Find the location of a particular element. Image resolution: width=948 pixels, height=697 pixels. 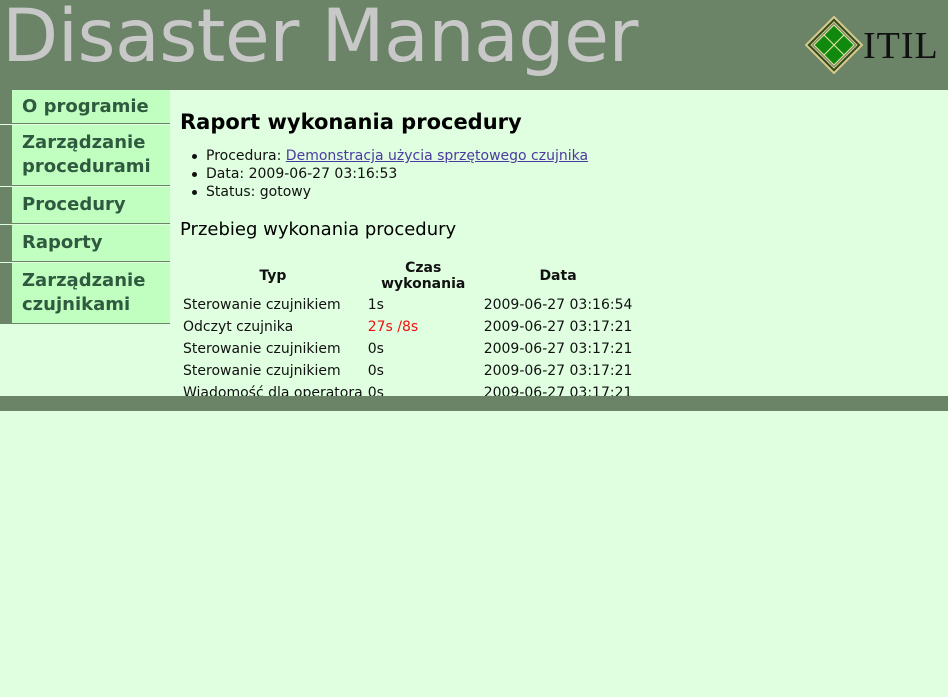

sidebar-item-label: O programie is located at coordinates (85, 106).